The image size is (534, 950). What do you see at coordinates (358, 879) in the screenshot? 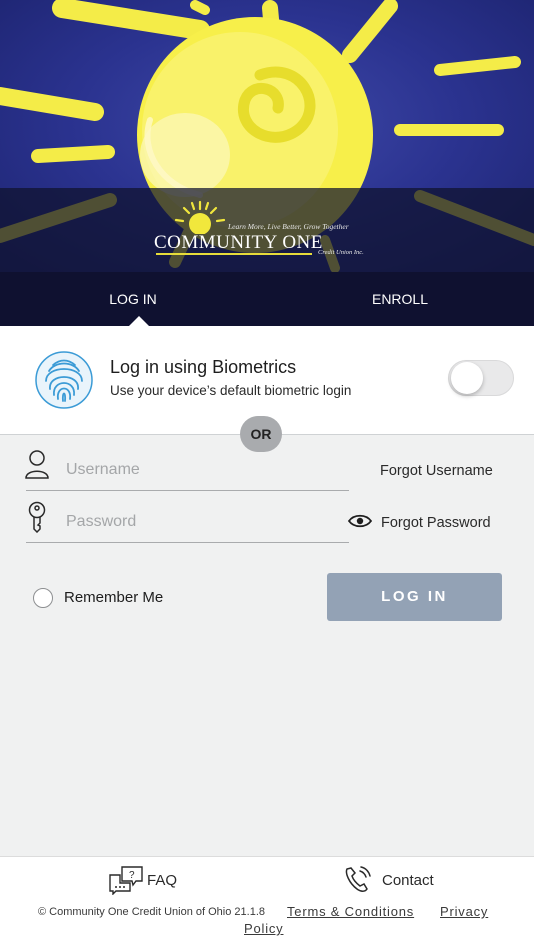
I see `phone-icon` at bounding box center [358, 879].